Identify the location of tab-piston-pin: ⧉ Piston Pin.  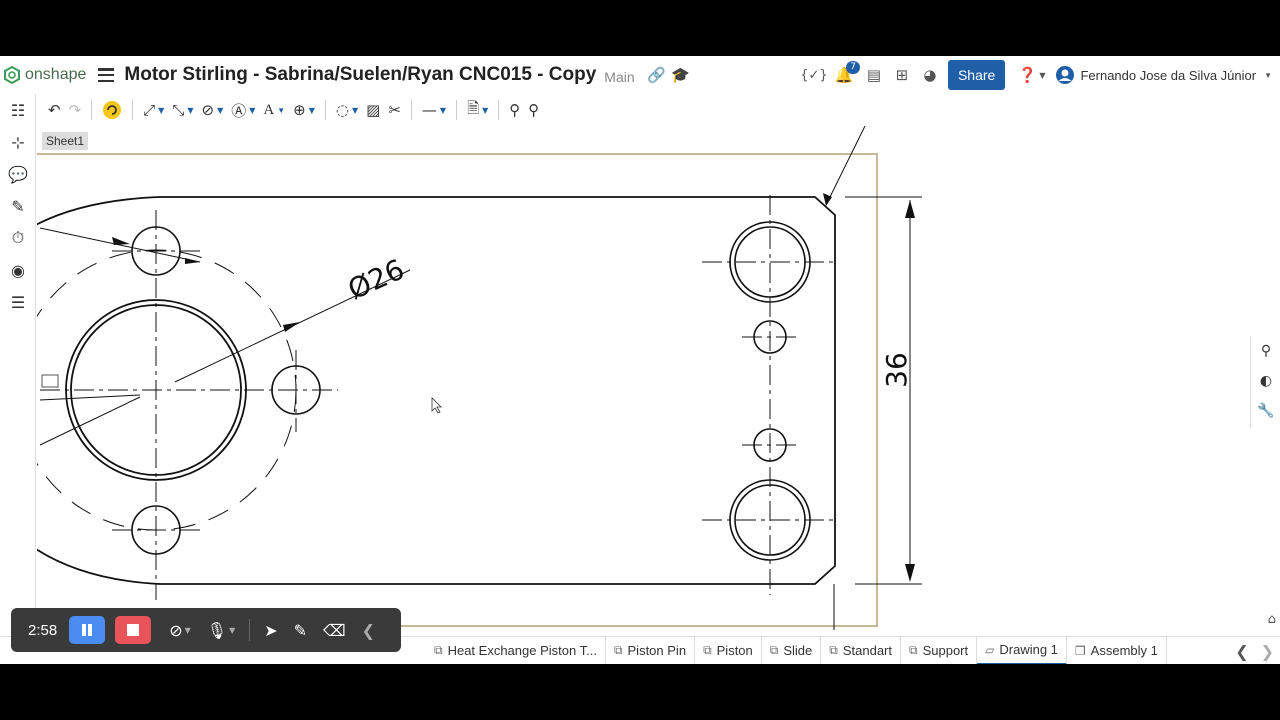
(651, 650).